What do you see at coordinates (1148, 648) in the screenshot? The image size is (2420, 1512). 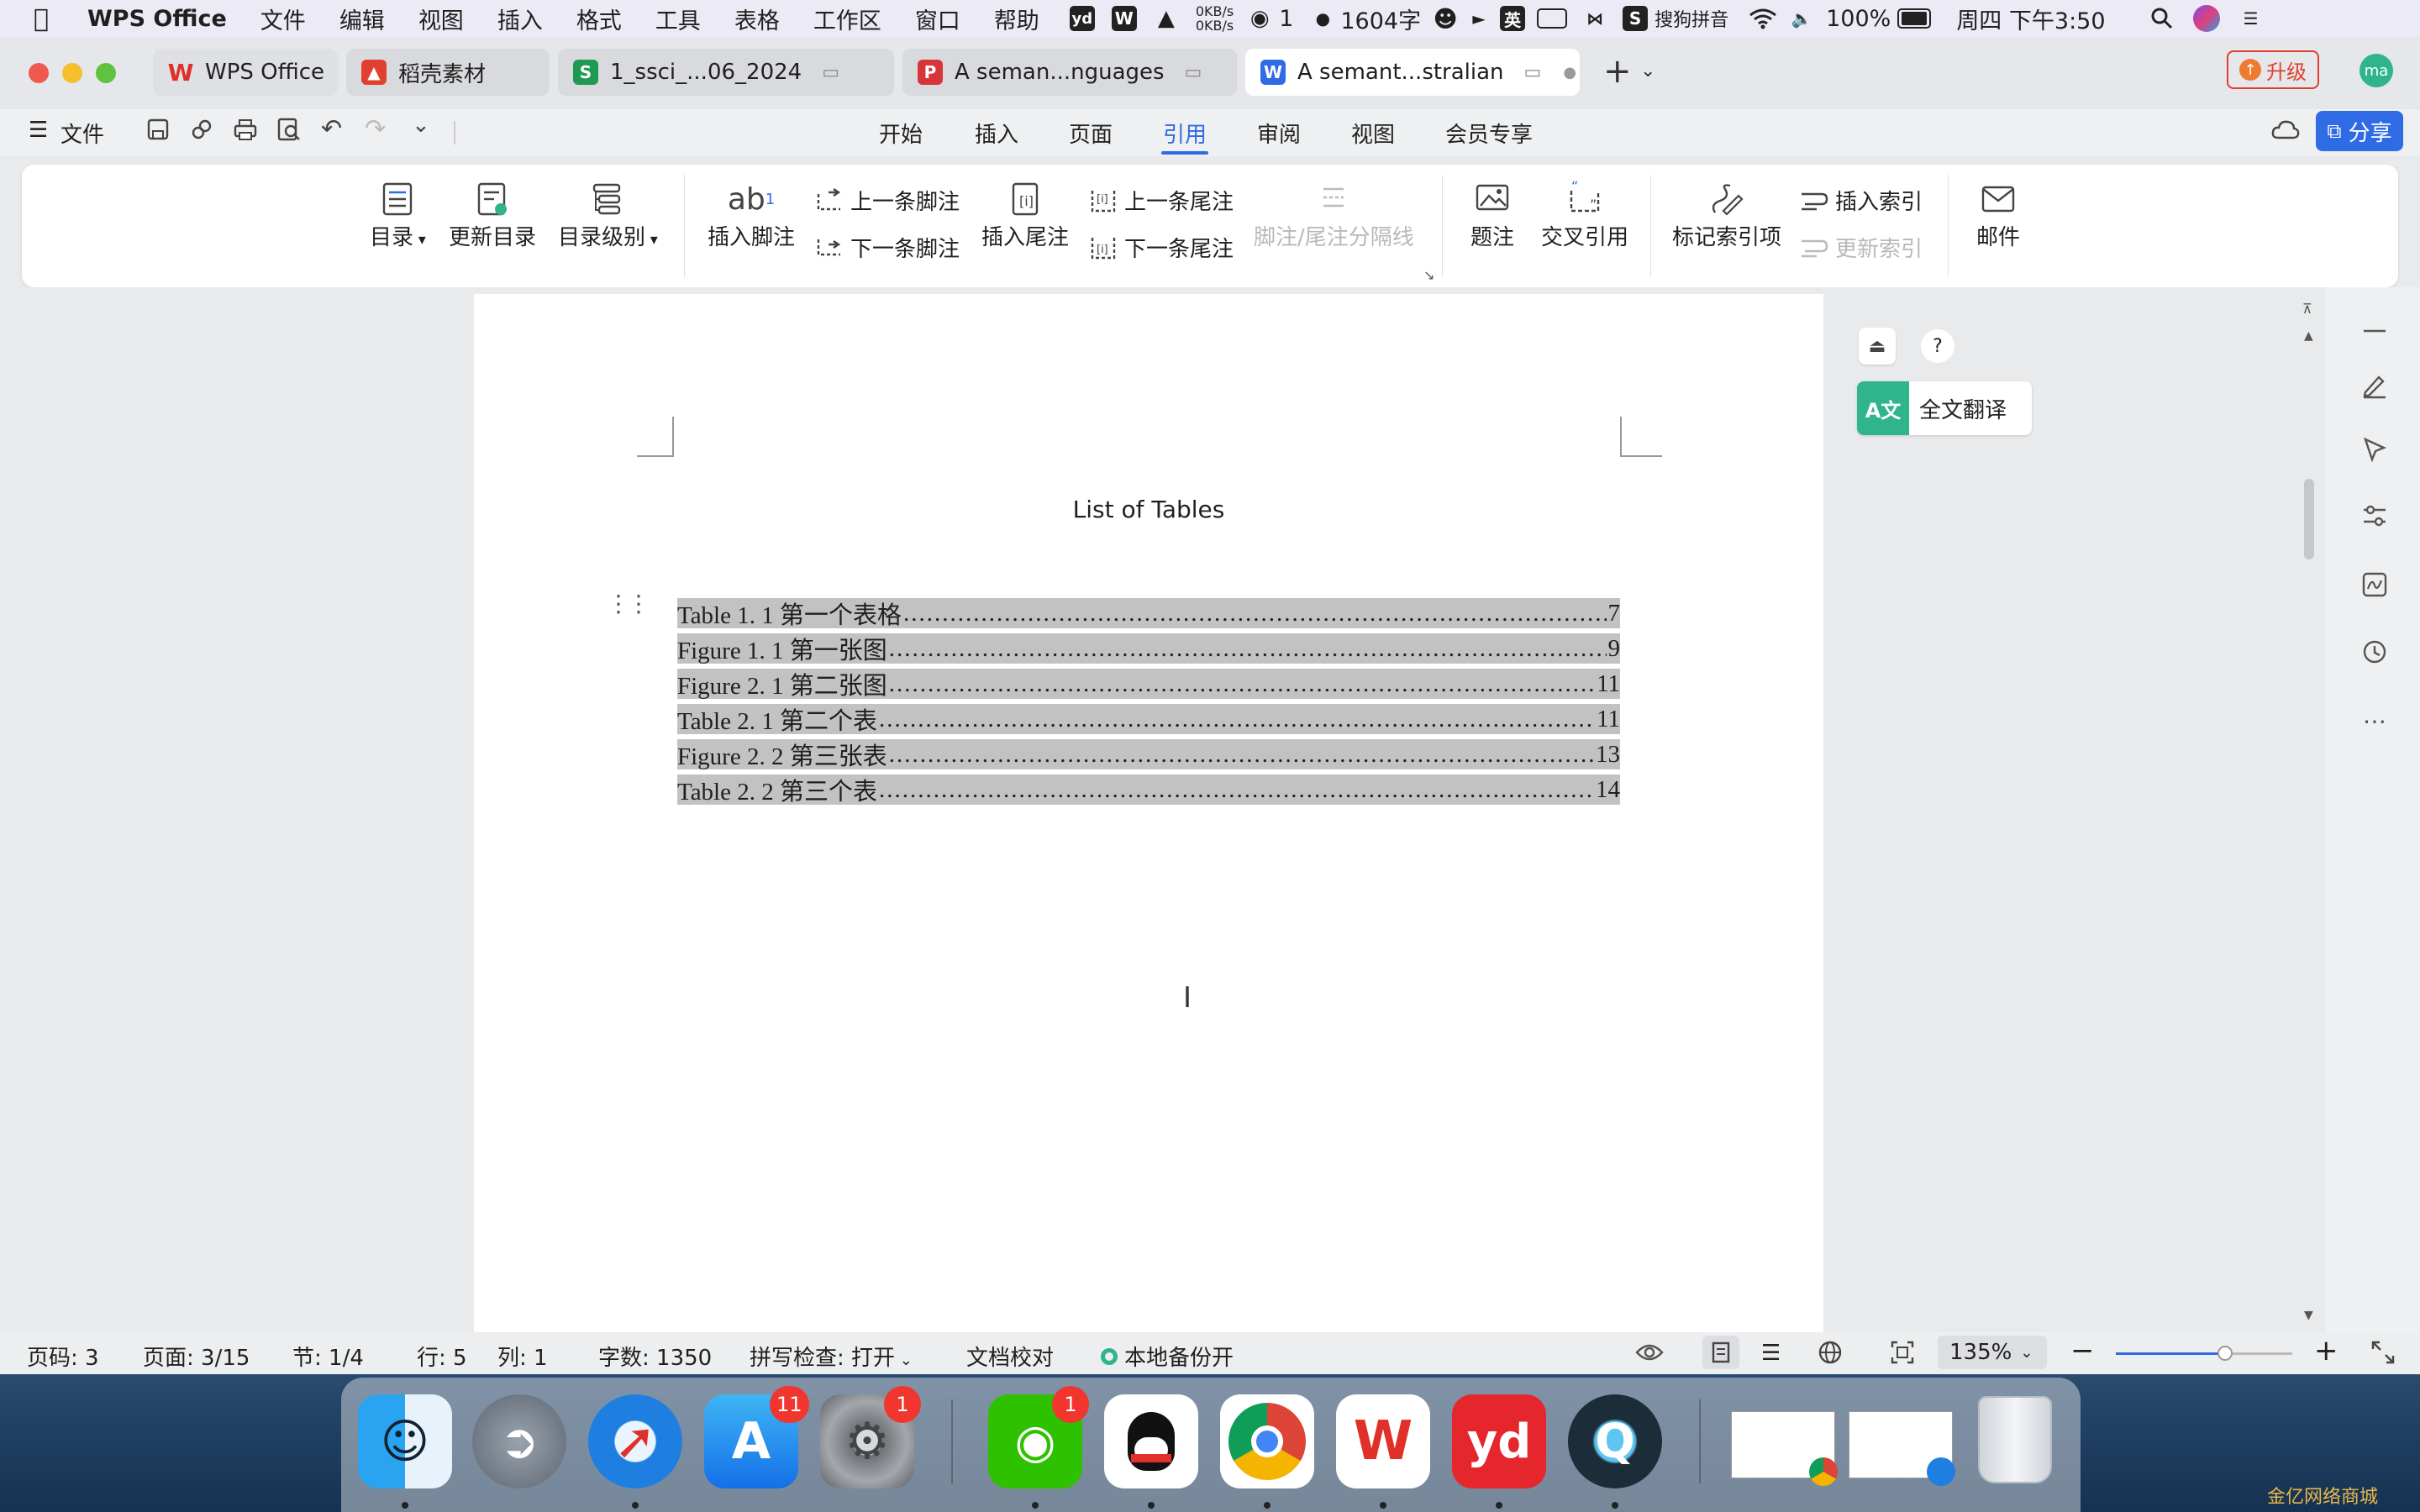 I see `toc-entry: Figure 1. 1 第一张图 9` at bounding box center [1148, 648].